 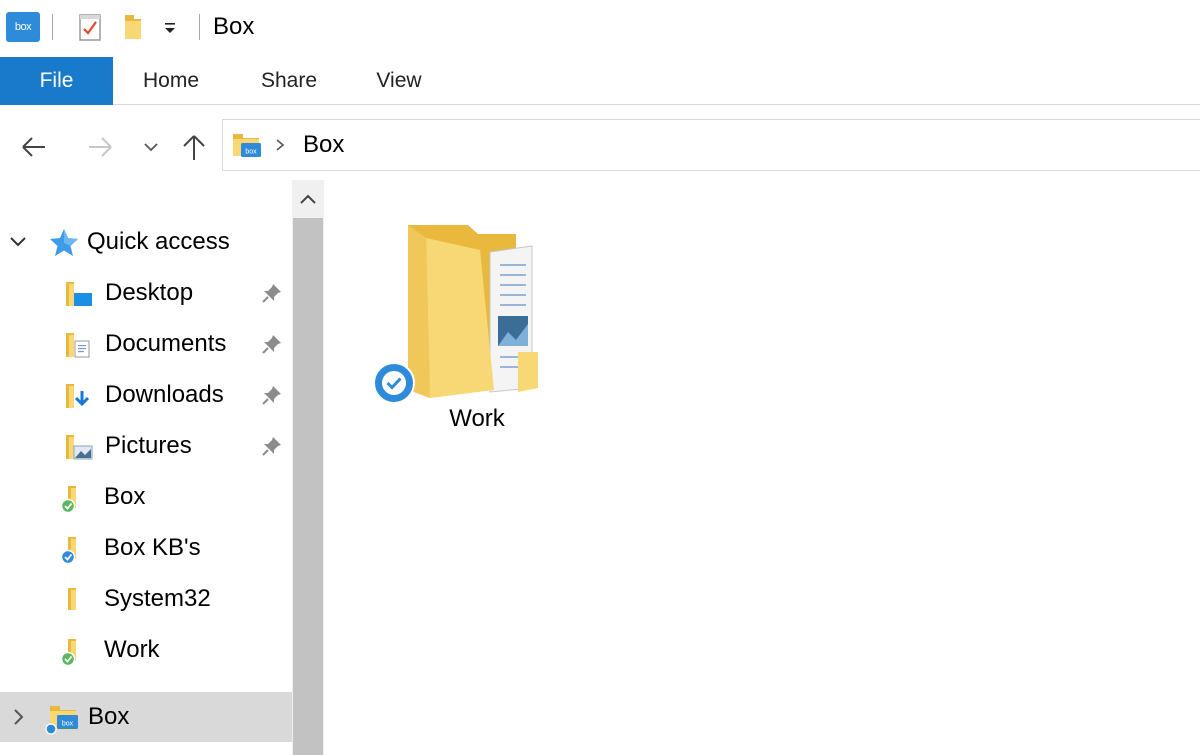 I want to click on tree-item-documents: Documents, so click(x=146, y=344).